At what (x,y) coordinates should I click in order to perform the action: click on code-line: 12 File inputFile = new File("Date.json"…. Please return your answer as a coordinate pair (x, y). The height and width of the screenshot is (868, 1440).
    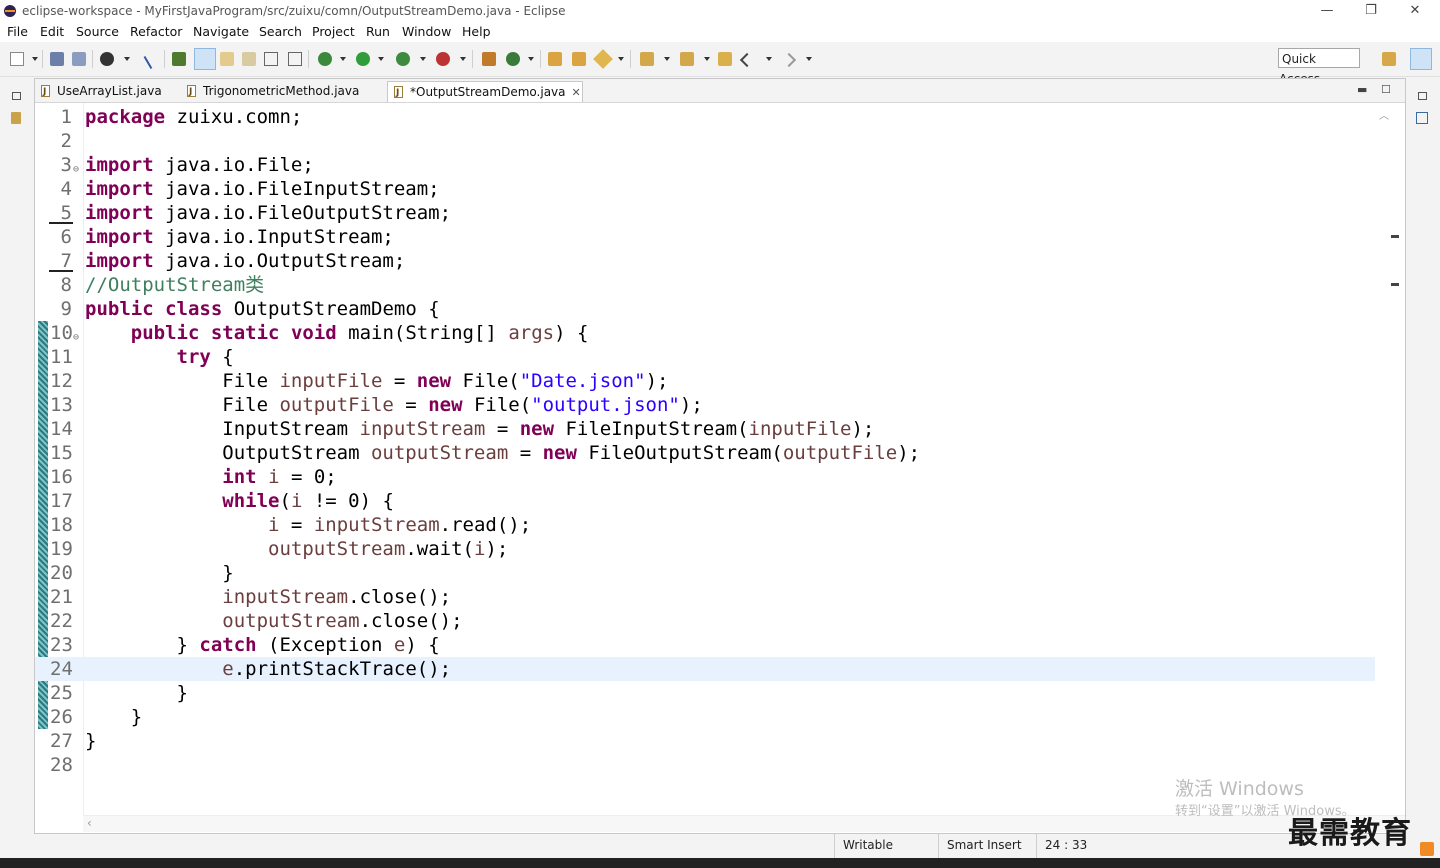
    Looking at the image, I should click on (705, 381).